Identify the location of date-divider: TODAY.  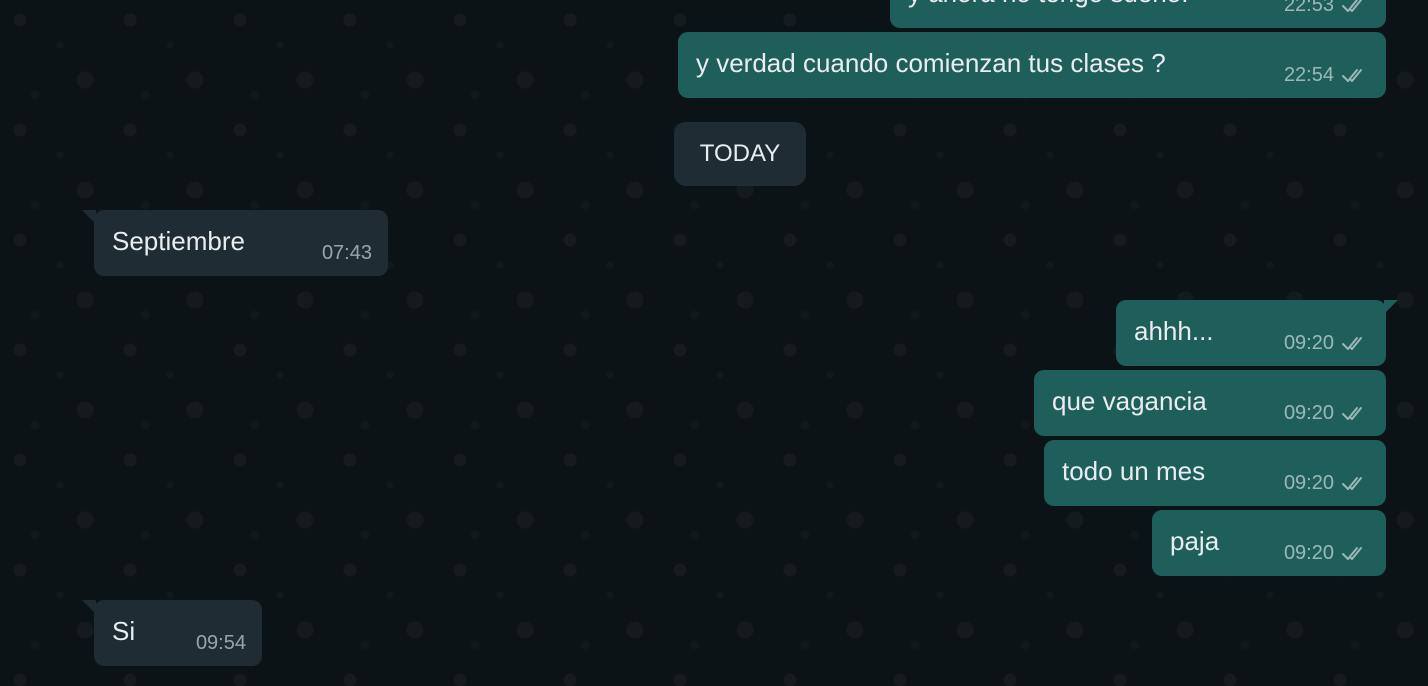
(740, 154).